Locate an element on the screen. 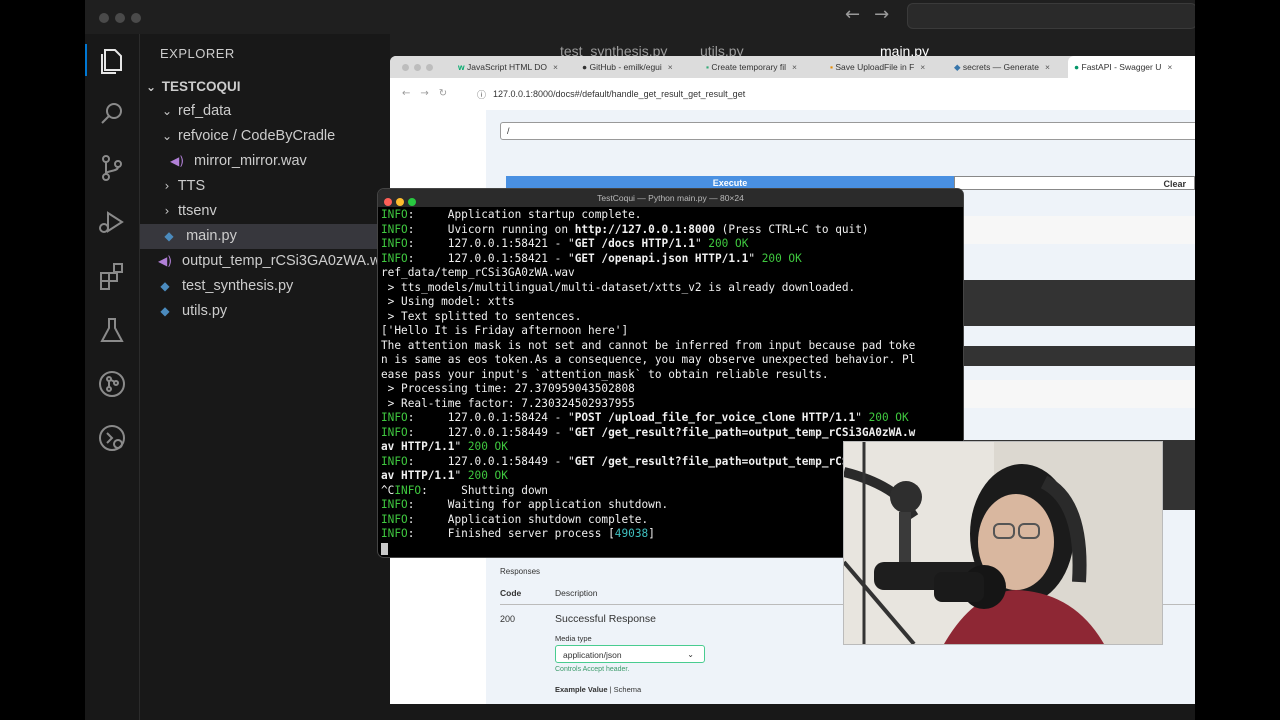 The width and height of the screenshot is (1280, 720). clear-button: Clear is located at coordinates (1074, 183).